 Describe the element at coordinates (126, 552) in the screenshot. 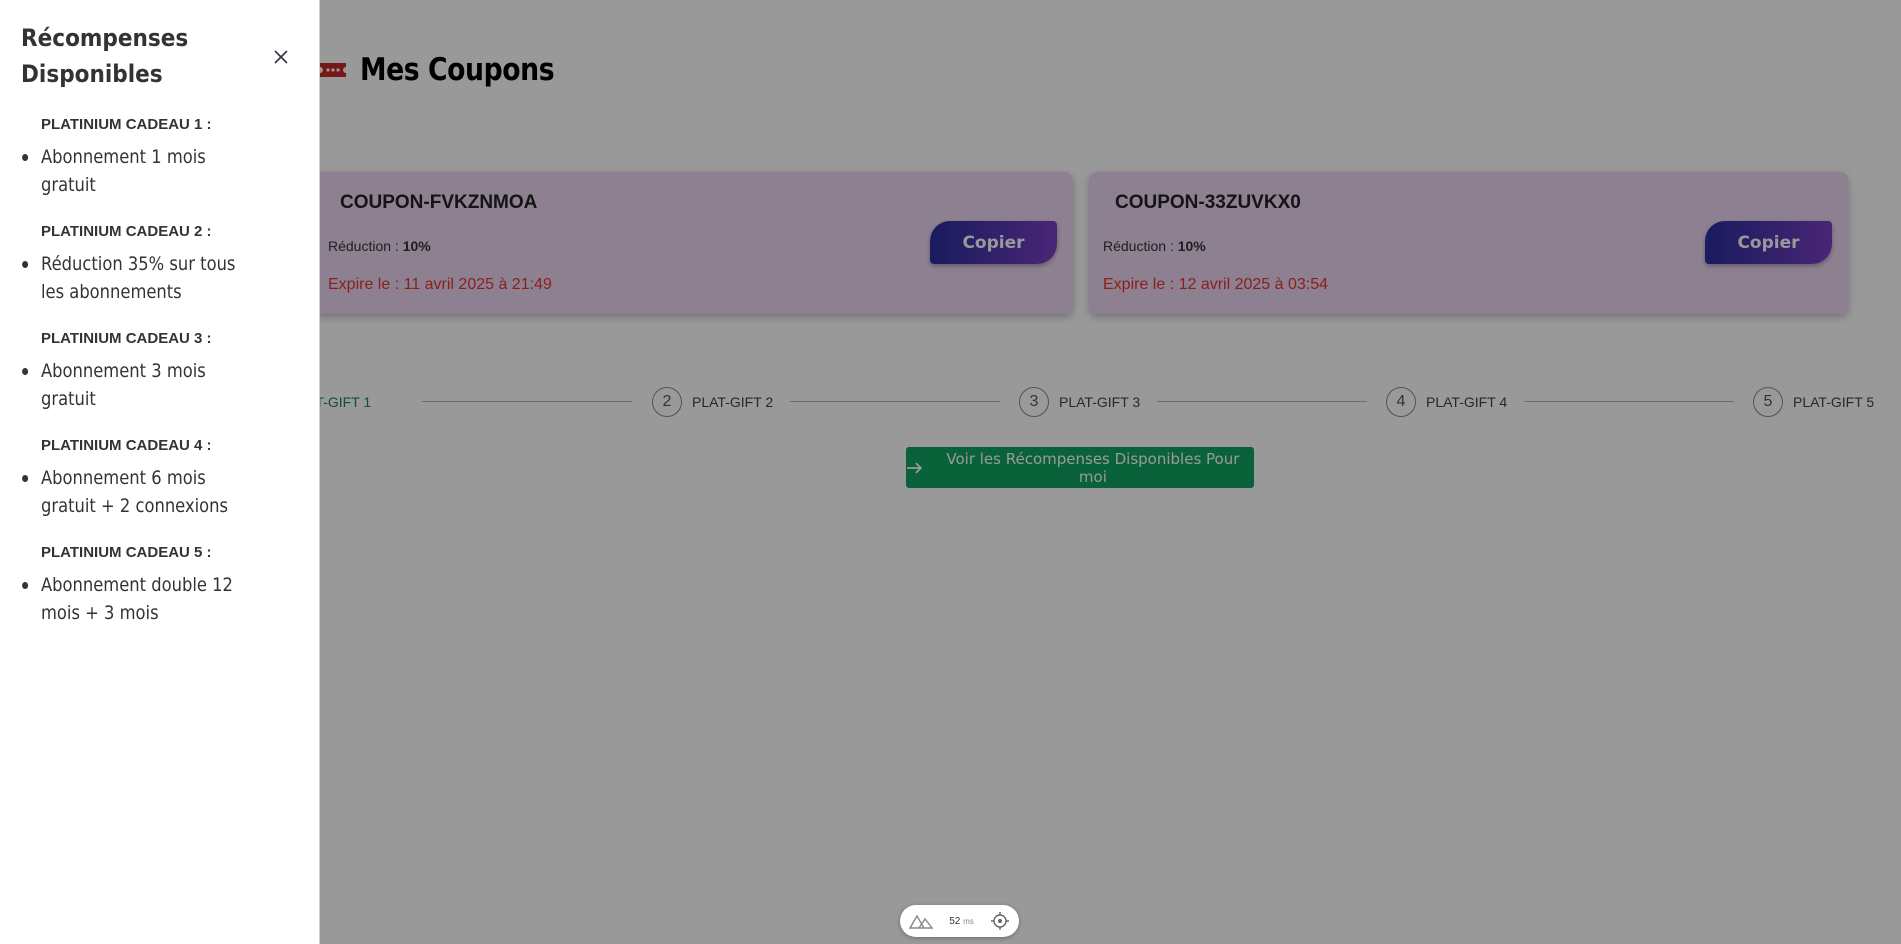

I see `reward-heading: PLATINIUM CADEAU 5 :` at that location.